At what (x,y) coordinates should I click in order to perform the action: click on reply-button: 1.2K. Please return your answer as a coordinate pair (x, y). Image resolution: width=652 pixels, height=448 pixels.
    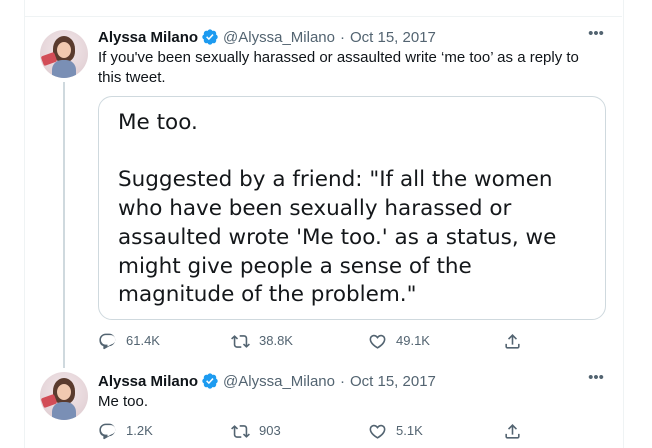
    Looking at the image, I should click on (125, 431).